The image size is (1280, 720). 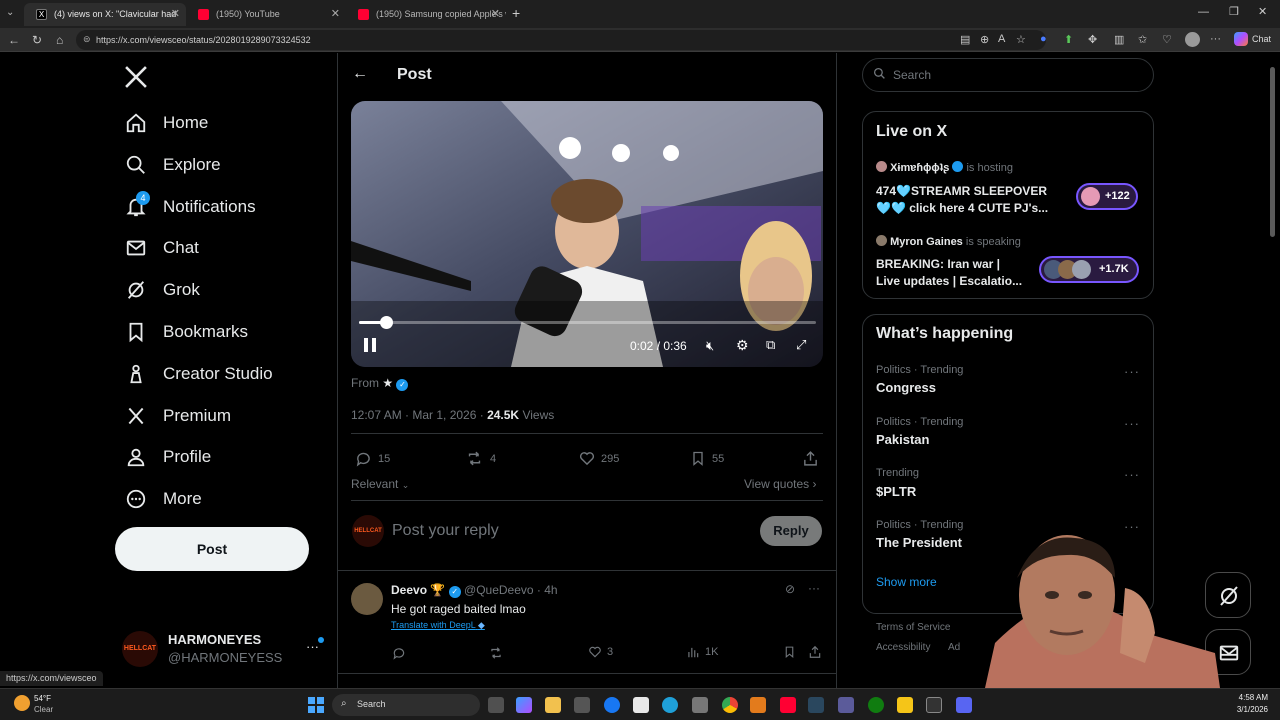 I want to click on post-timestamp: 12:07 AM · Mar 1, 2026 ·, so click(x=417, y=415).